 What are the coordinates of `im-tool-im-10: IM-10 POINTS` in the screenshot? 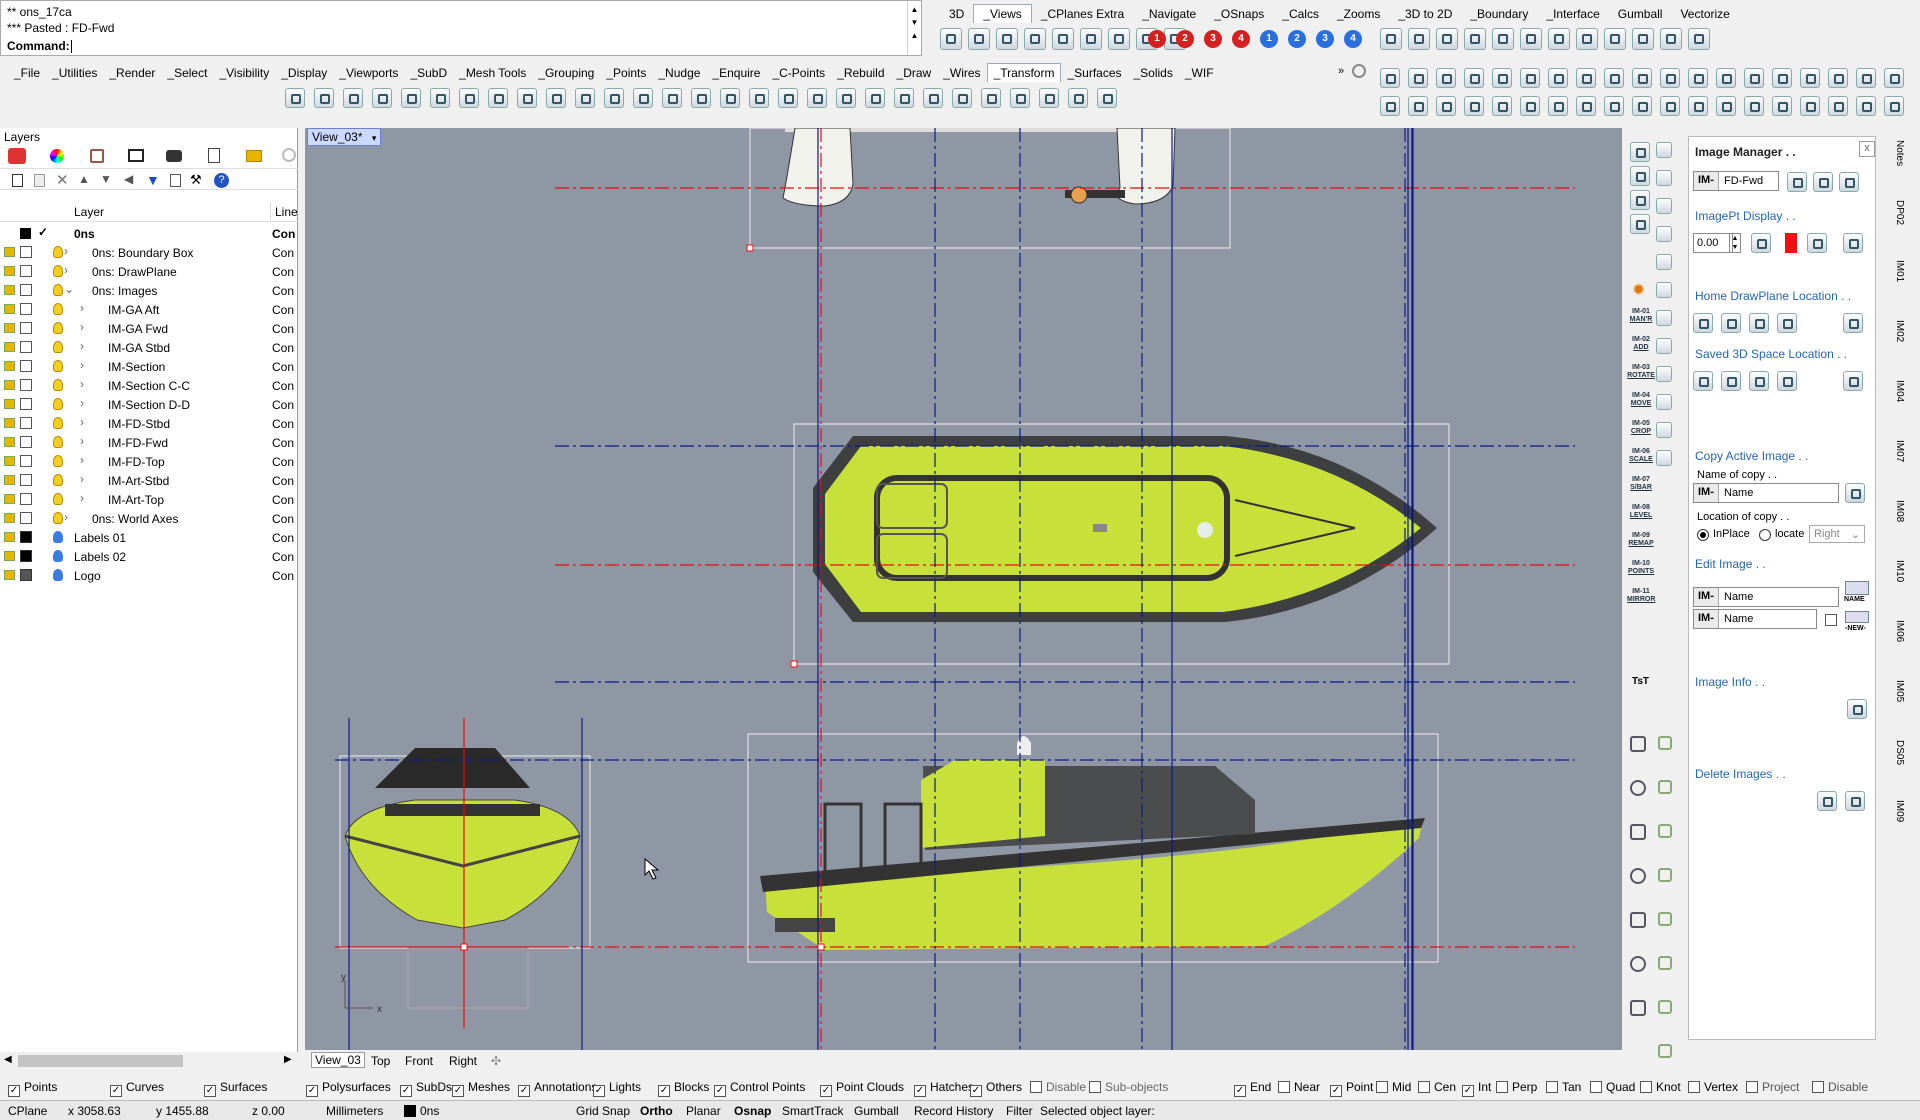 It's located at (1641, 568).